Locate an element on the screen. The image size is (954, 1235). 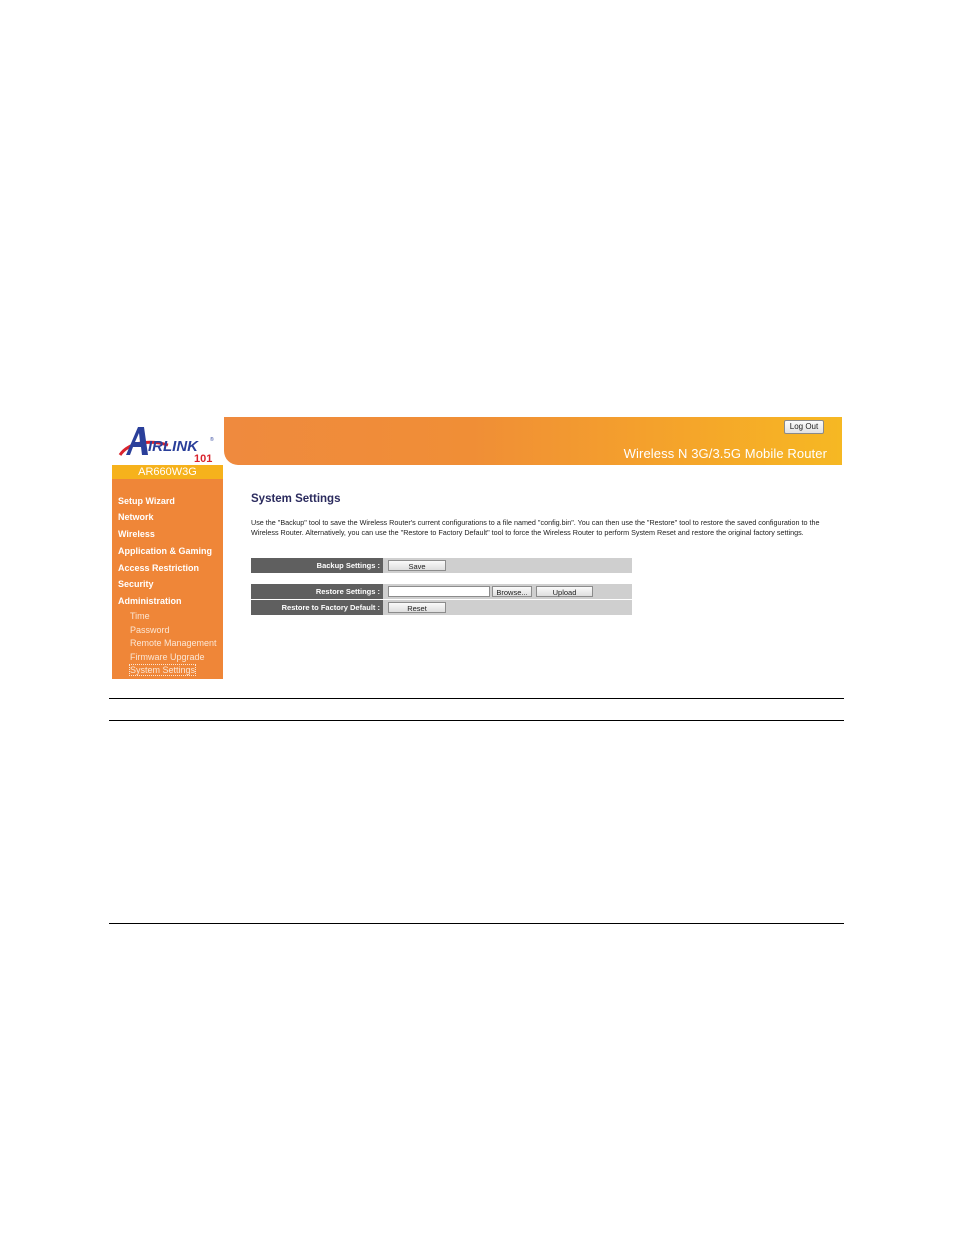
sidebar-subitem-password: Password is located at coordinates (150, 630).